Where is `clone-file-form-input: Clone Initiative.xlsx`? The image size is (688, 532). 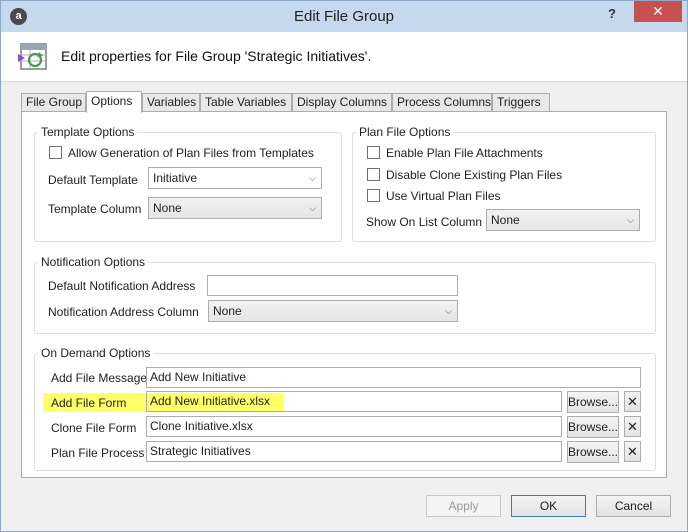
clone-file-form-input: Clone Initiative.xlsx is located at coordinates (354, 426).